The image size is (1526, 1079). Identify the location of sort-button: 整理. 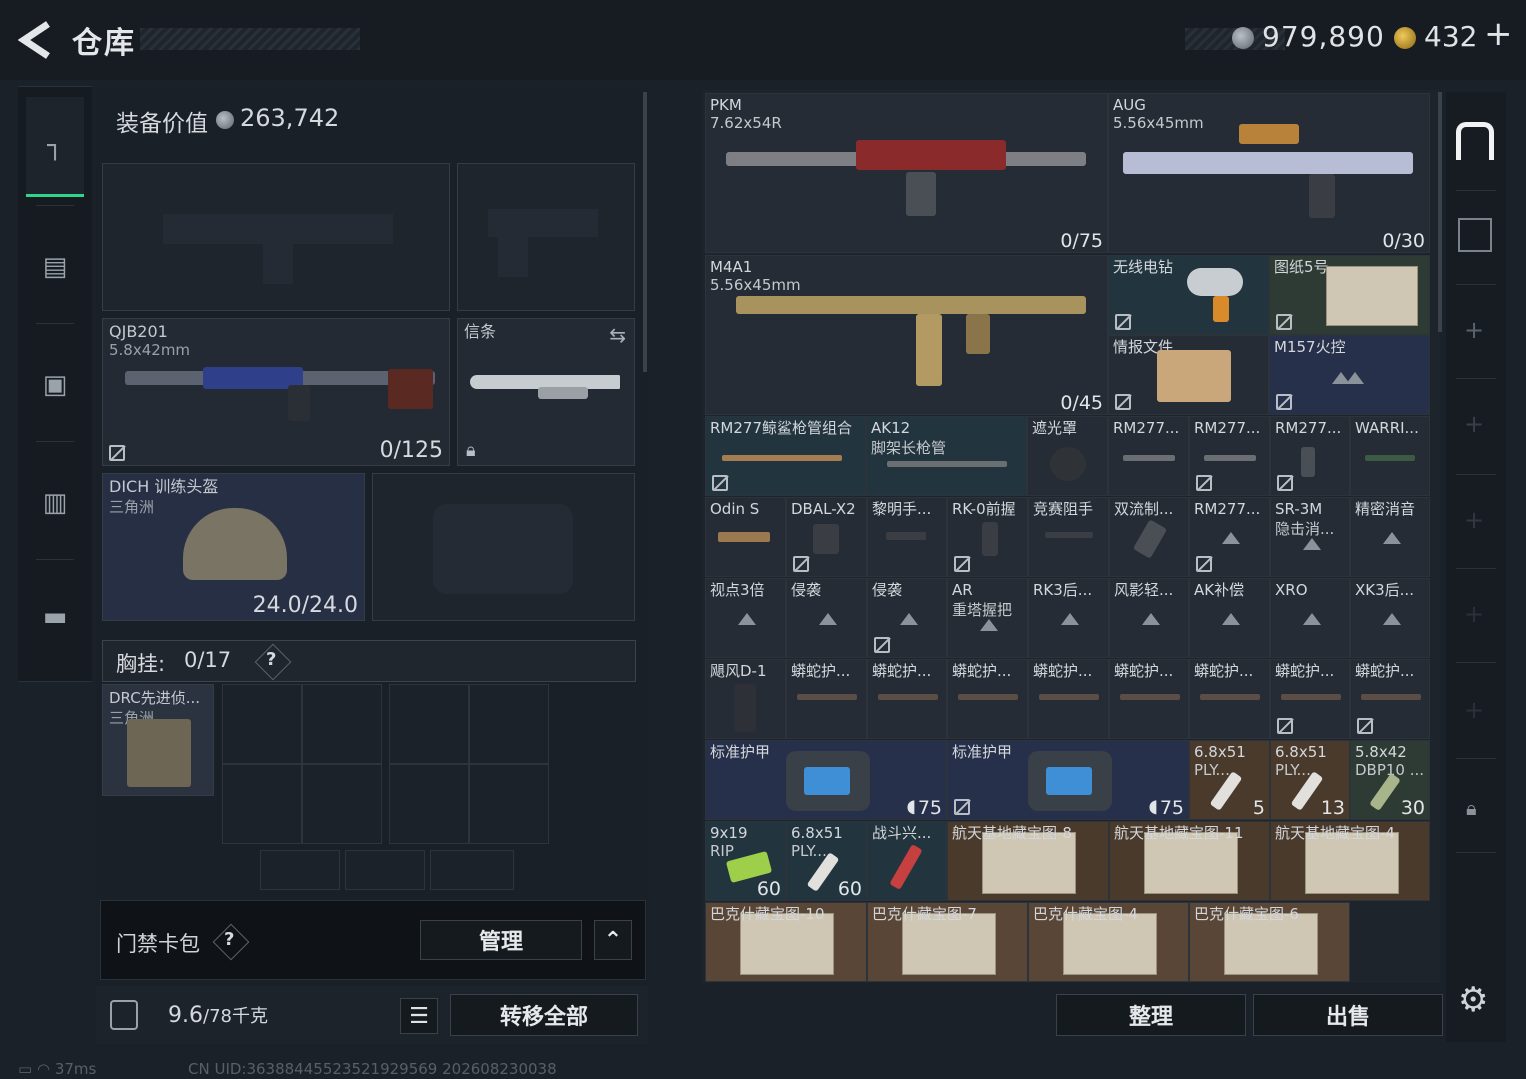
(1151, 1015).